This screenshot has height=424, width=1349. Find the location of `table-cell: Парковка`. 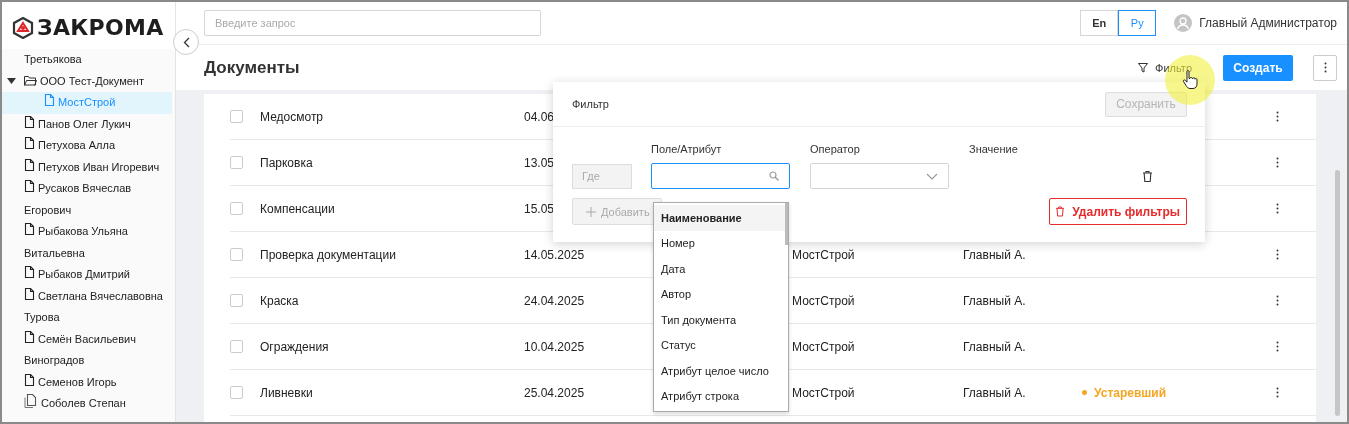

table-cell: Парковка is located at coordinates (286, 162).